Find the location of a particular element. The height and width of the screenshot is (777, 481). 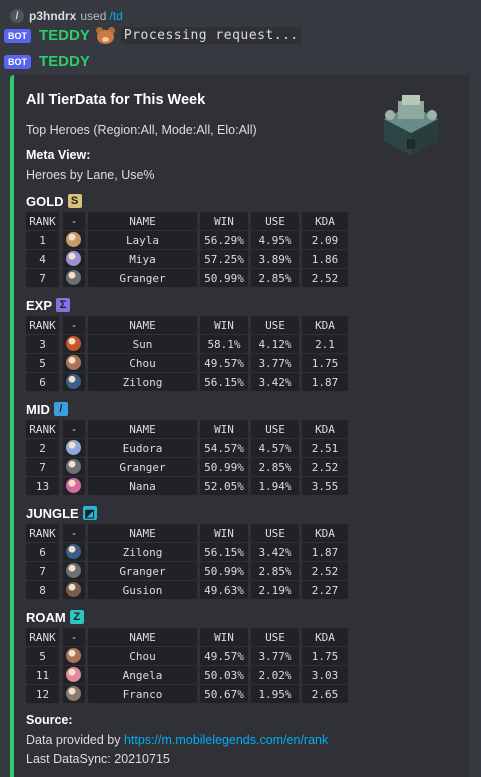

lane-title-text: JUNGLE is located at coordinates (52, 513).